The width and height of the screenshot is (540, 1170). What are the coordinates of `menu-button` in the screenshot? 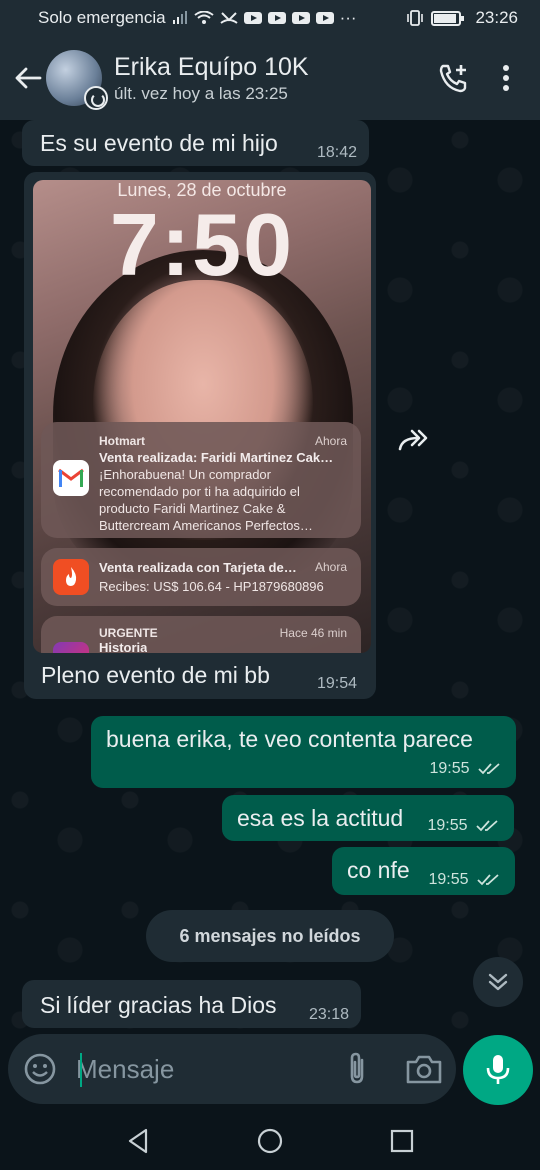 It's located at (506, 78).